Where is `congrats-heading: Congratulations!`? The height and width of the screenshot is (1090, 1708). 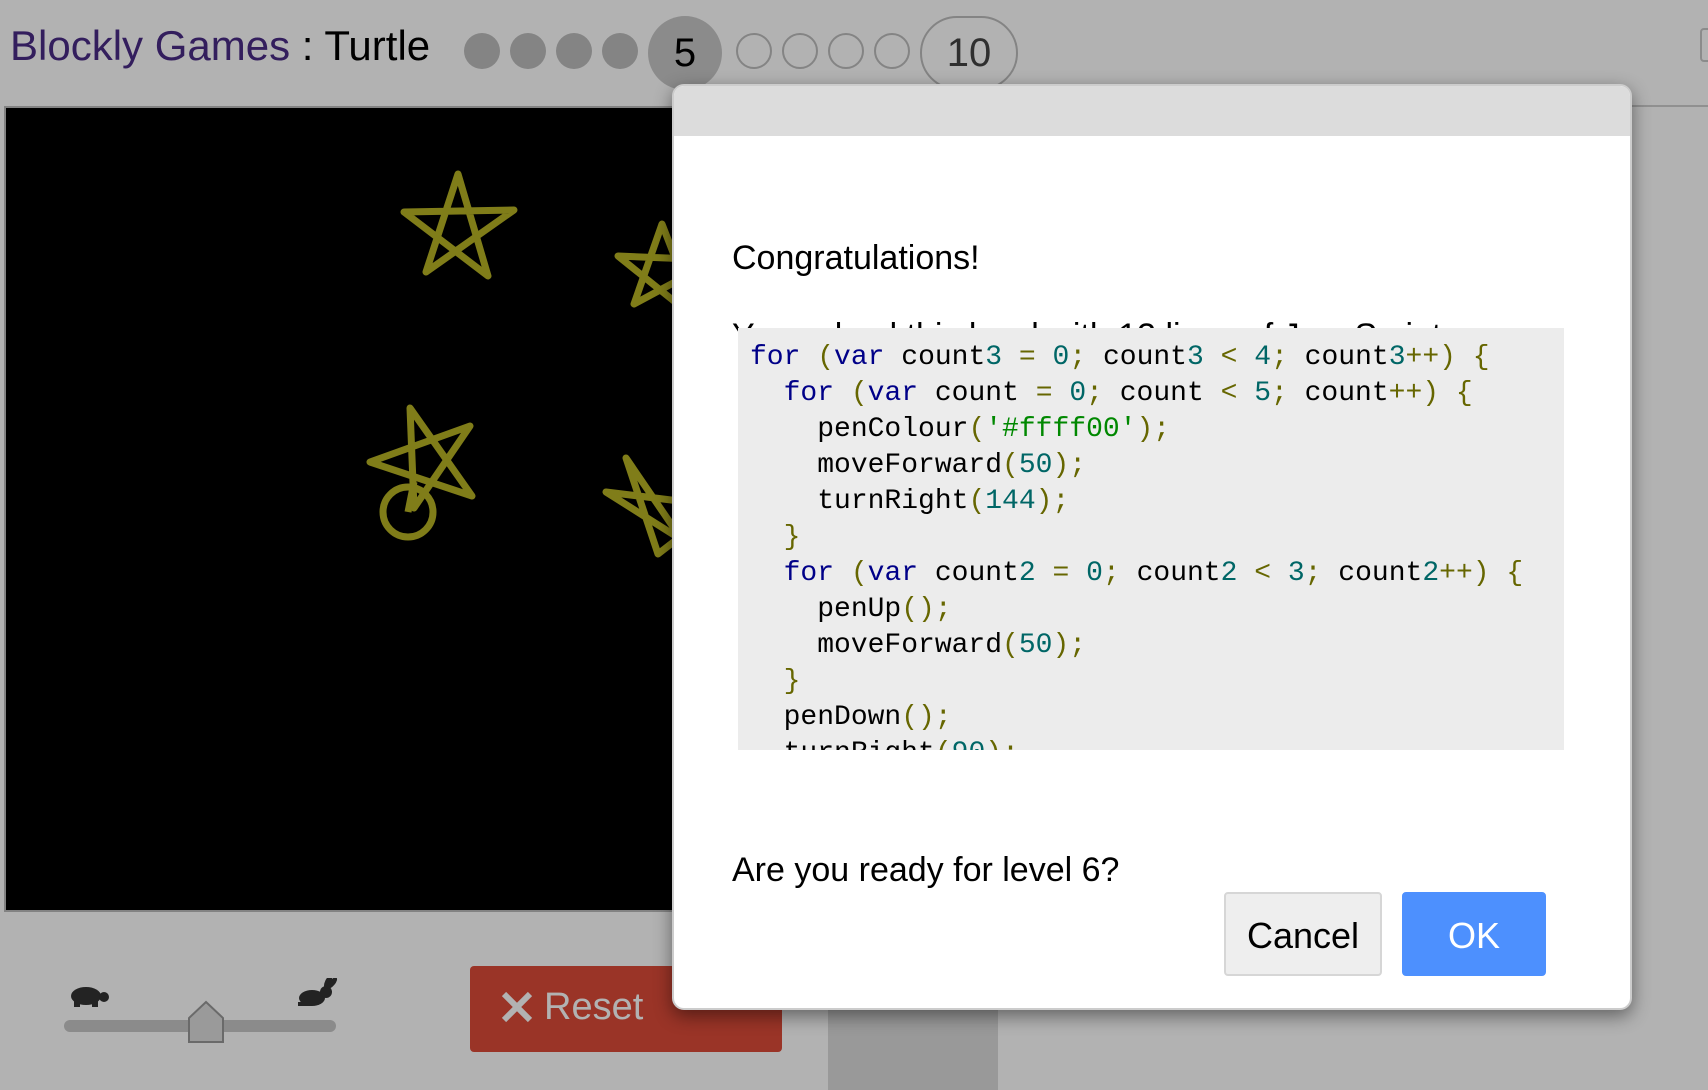 congrats-heading: Congratulations! is located at coordinates (856, 258).